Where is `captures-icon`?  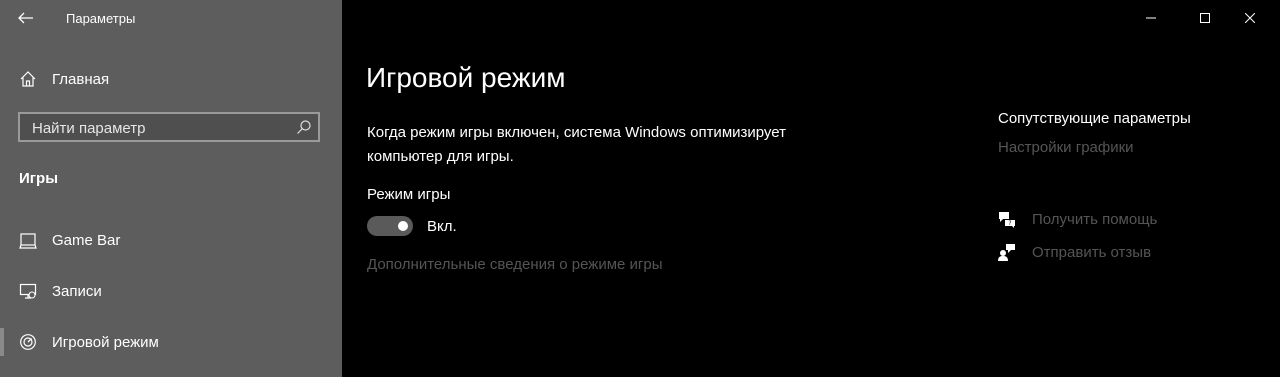
captures-icon is located at coordinates (28, 291).